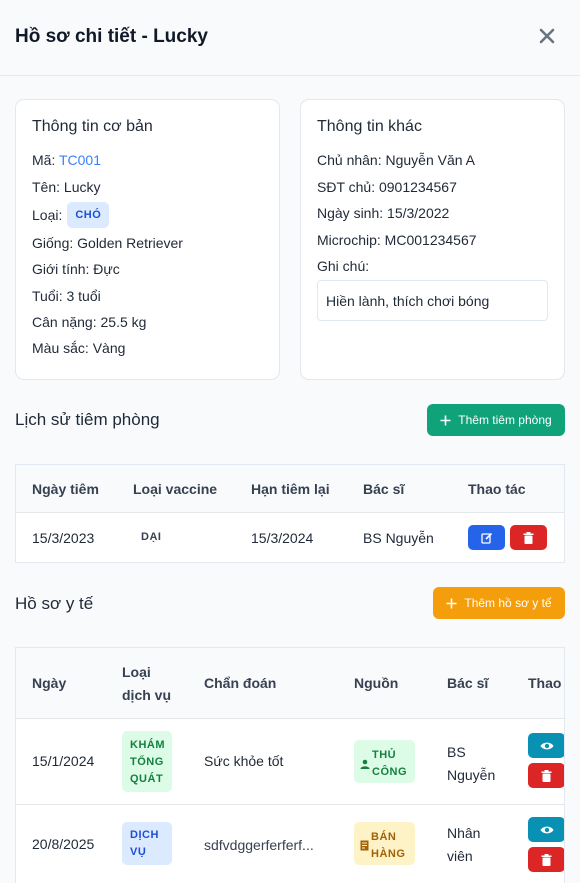 The width and height of the screenshot is (580, 883). I want to click on note-box: Hiền lành, thích chơi bóng, so click(432, 300).